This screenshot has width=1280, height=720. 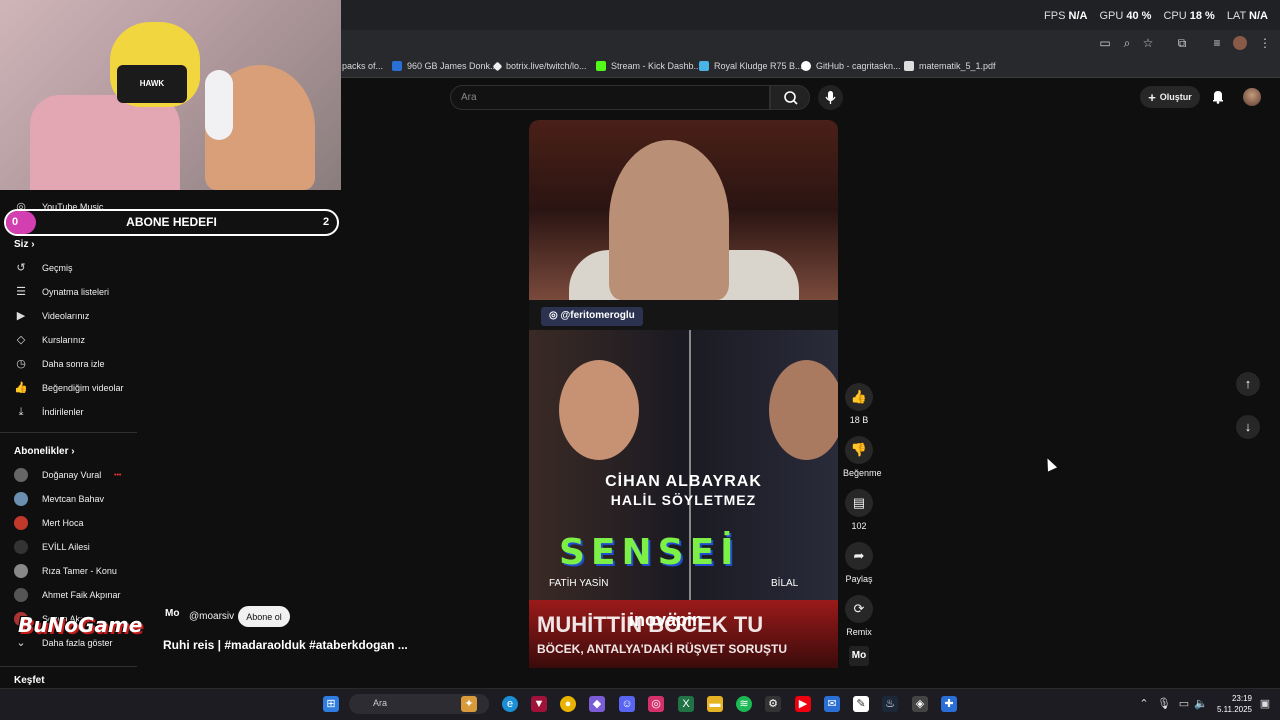 I want to click on sidebar-item-history: ↺ Geçmiş, so click(x=43, y=268).